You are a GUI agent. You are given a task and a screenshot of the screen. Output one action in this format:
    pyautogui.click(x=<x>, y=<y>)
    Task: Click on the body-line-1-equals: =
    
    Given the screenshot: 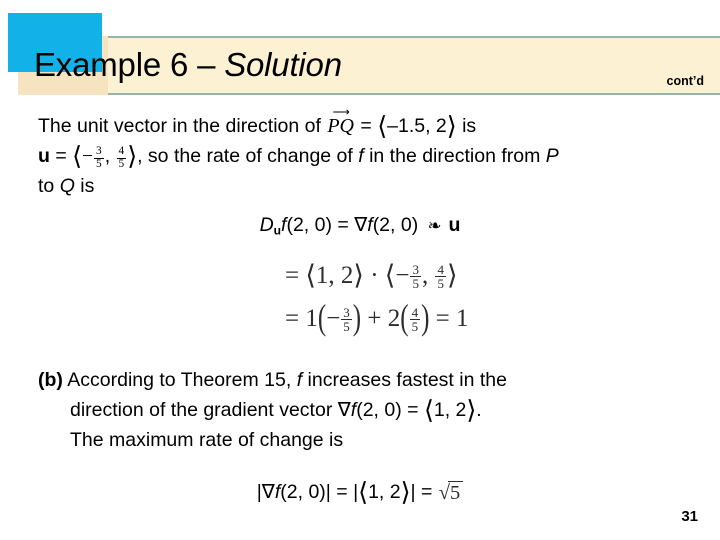 What is the action you would take?
    pyautogui.click(x=366, y=126)
    